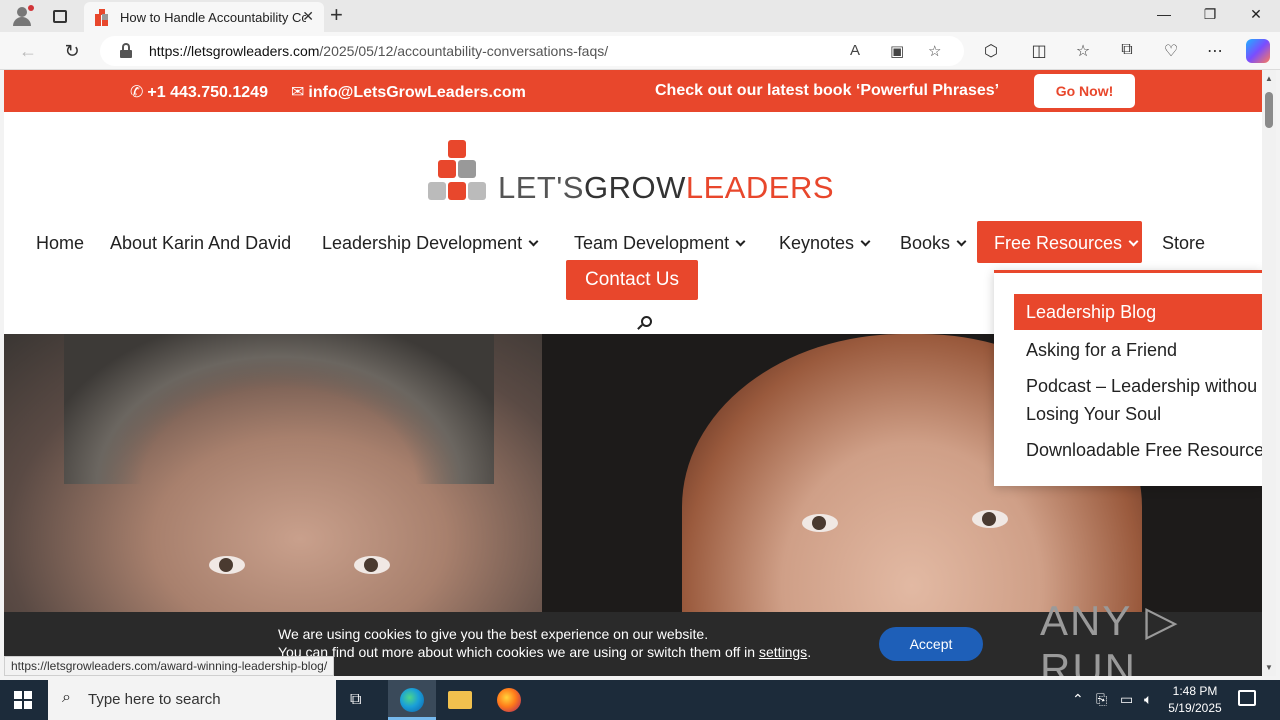 The width and height of the screenshot is (1280, 720). Describe the element at coordinates (1195, 708) in the screenshot. I see `clock-date: 5/19/2025` at that location.